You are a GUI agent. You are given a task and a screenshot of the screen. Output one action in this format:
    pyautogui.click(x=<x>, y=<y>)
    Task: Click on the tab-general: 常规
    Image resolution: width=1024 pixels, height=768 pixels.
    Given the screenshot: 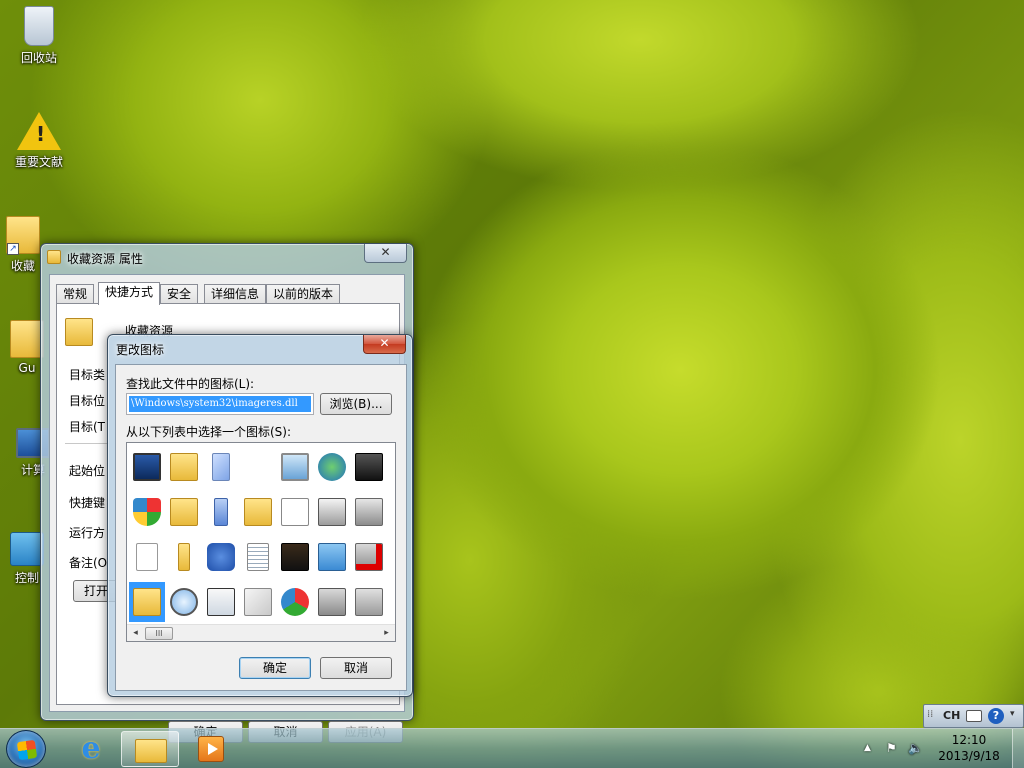 What is the action you would take?
    pyautogui.click(x=75, y=294)
    